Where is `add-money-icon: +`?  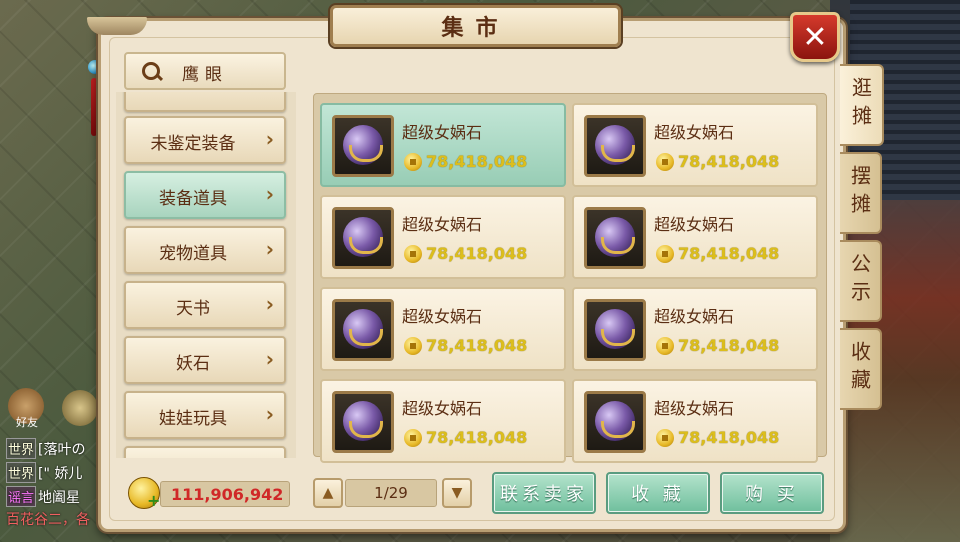 add-money-icon: + is located at coordinates (154, 501).